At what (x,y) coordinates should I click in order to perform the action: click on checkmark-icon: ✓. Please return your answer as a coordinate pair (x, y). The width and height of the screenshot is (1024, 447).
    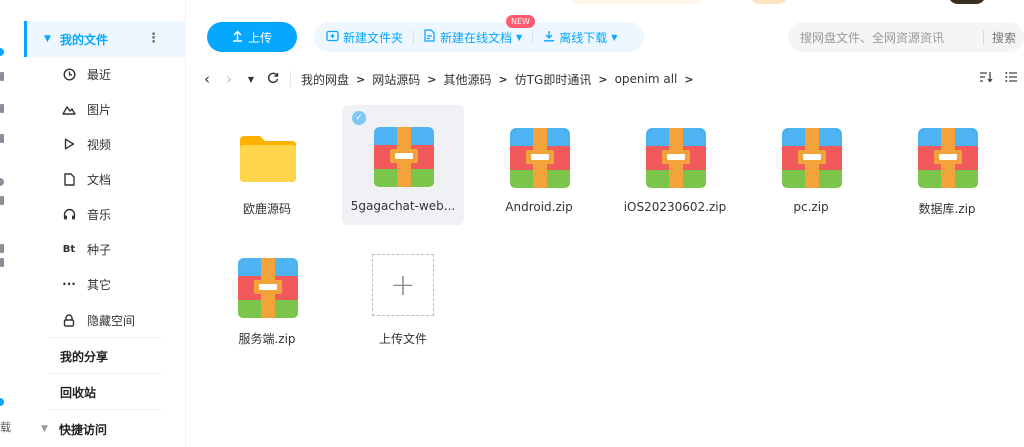
    Looking at the image, I should click on (359, 118).